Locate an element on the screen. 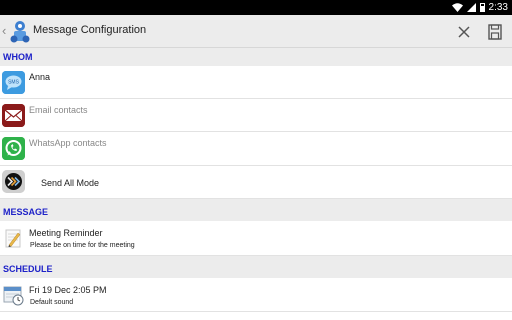  email-contacts-label: Email contacts is located at coordinates (58, 110).